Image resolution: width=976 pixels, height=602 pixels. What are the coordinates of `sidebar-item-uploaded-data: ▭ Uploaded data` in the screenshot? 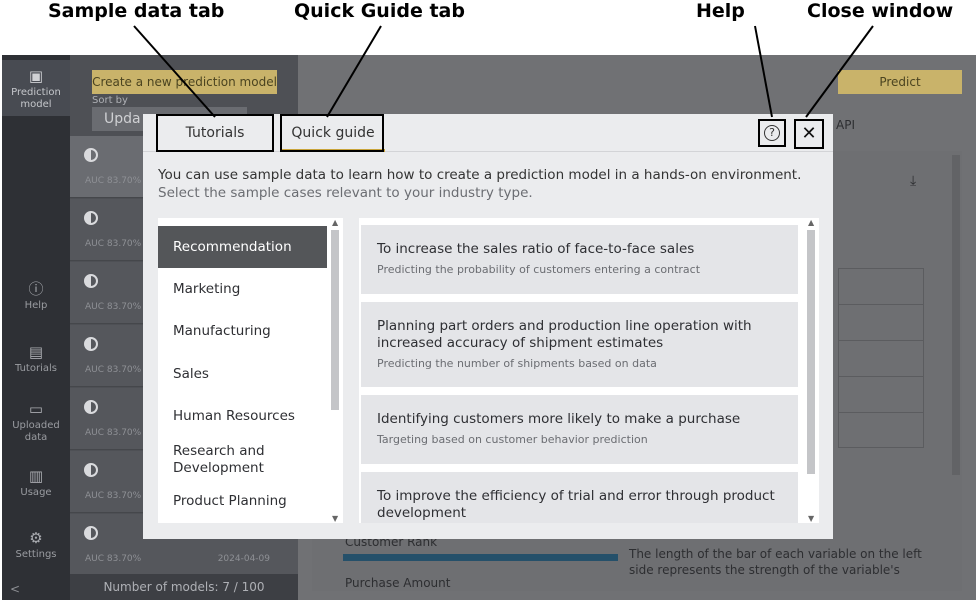 It's located at (36, 422).